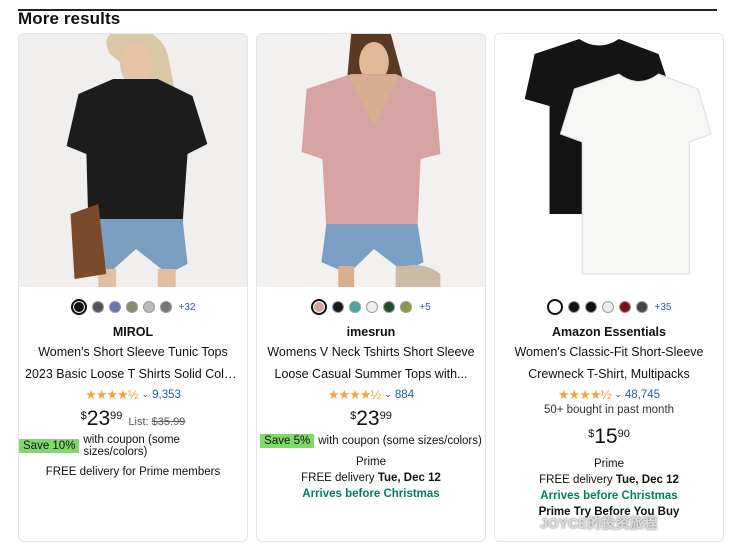 This screenshot has height=558, width=740. Describe the element at coordinates (609, 332) in the screenshot. I see `product-brand: Amazon Essentials` at that location.